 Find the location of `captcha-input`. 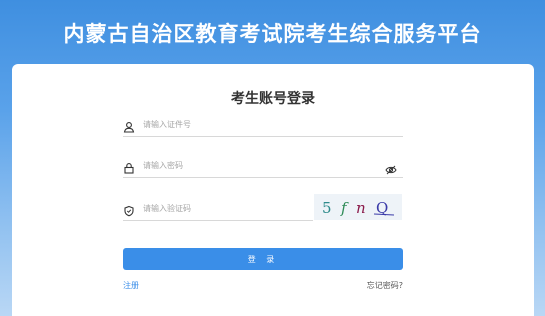

captcha-input is located at coordinates (223, 208).